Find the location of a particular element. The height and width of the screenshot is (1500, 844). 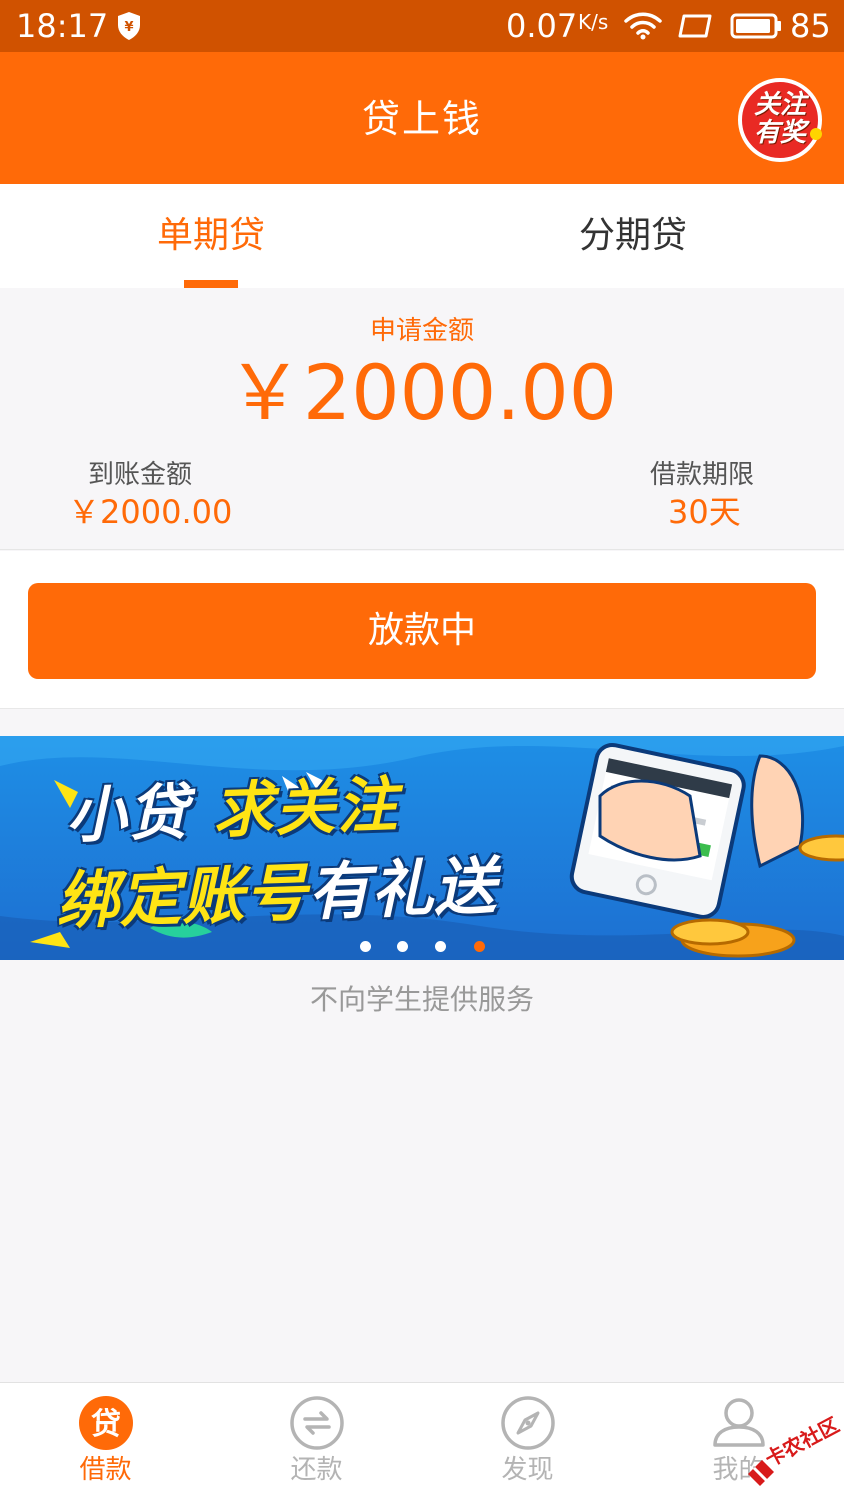

banner-headline-1: 小贷 求关注 is located at coordinates (232, 811).